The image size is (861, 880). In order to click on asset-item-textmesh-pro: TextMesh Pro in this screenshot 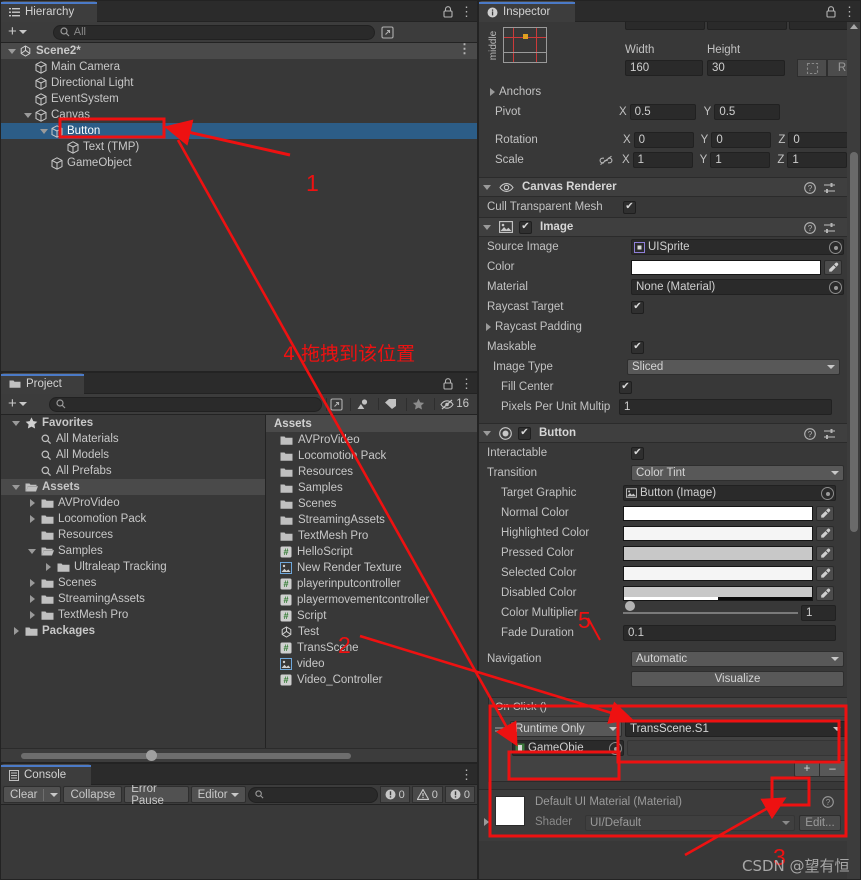, I will do `click(371, 536)`.